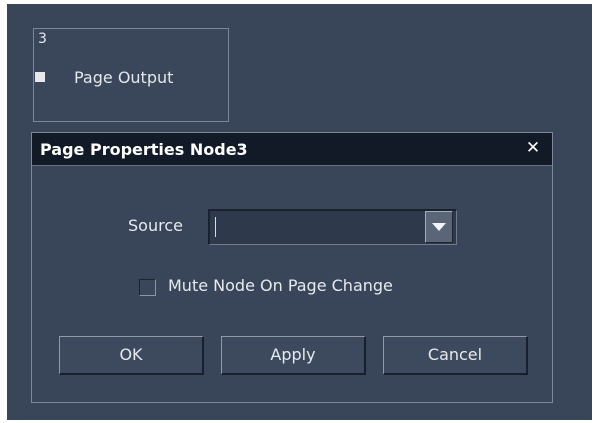  I want to click on source-dropdown-button, so click(439, 227).